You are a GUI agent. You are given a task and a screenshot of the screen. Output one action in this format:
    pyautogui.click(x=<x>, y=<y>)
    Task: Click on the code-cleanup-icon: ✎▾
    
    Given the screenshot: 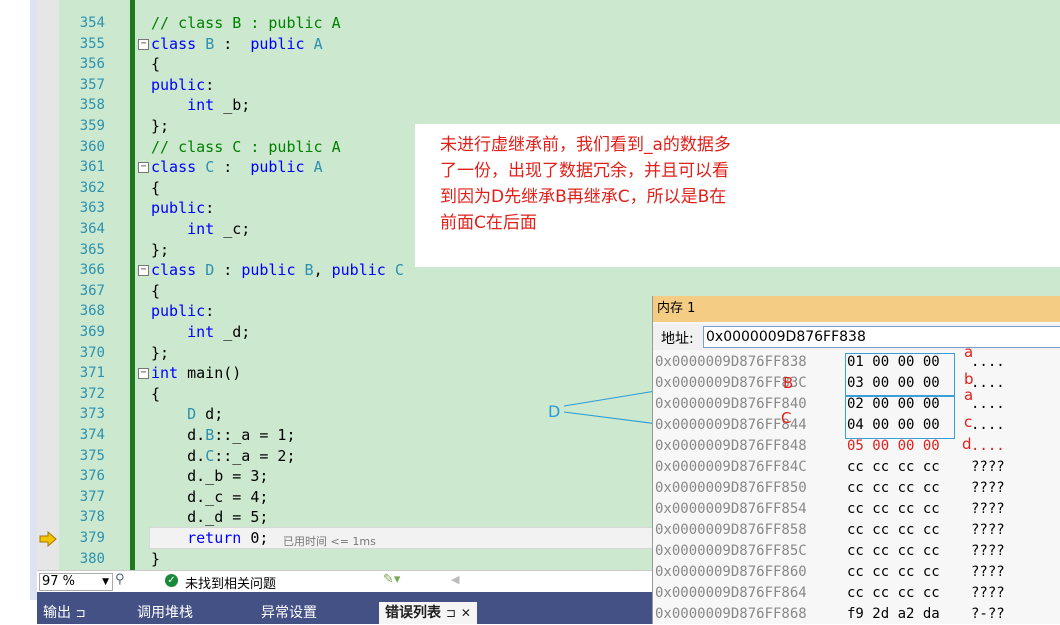 What is the action you would take?
    pyautogui.click(x=391, y=579)
    